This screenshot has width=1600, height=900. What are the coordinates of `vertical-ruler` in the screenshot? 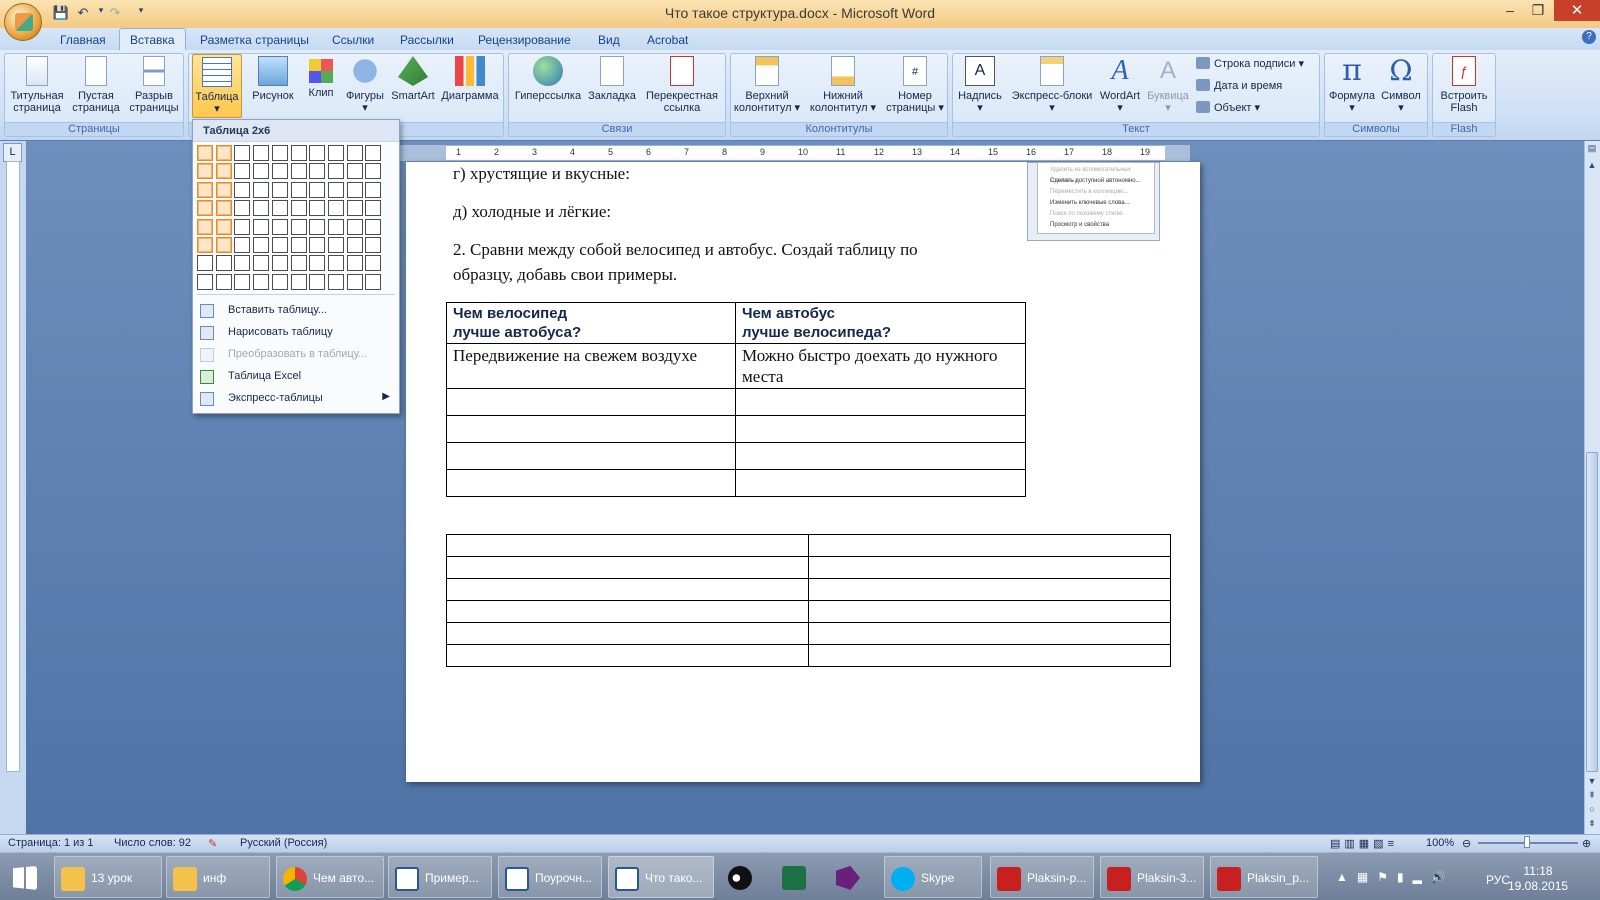 It's located at (13, 466).